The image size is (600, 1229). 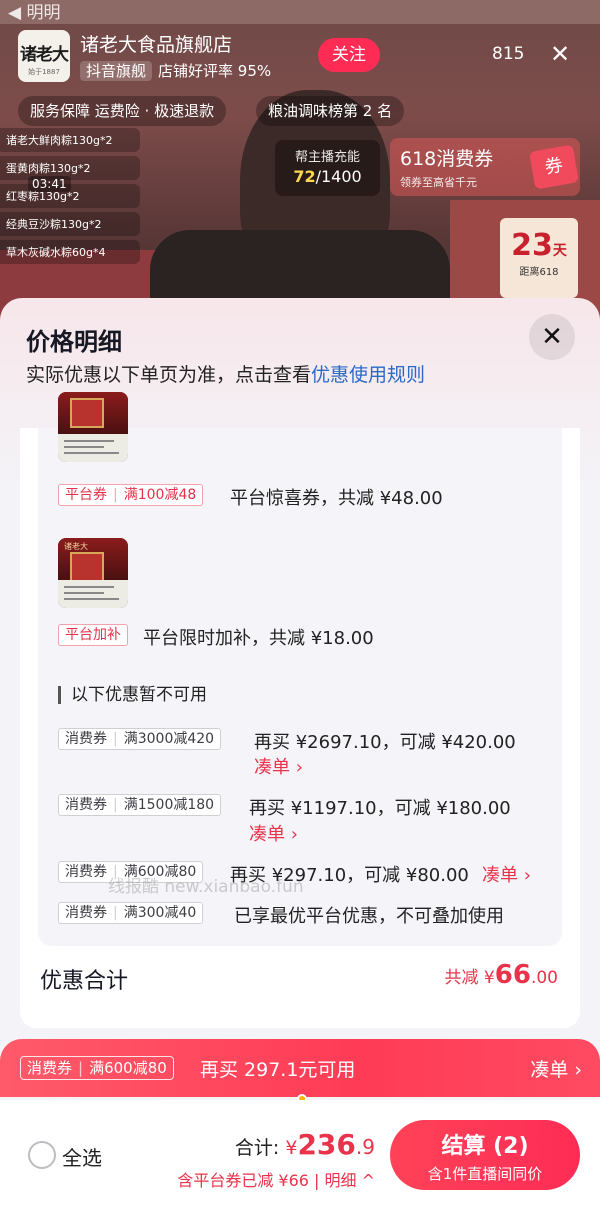 What do you see at coordinates (84, 981) in the screenshot?
I see `total-discount-label: 优惠合计` at bounding box center [84, 981].